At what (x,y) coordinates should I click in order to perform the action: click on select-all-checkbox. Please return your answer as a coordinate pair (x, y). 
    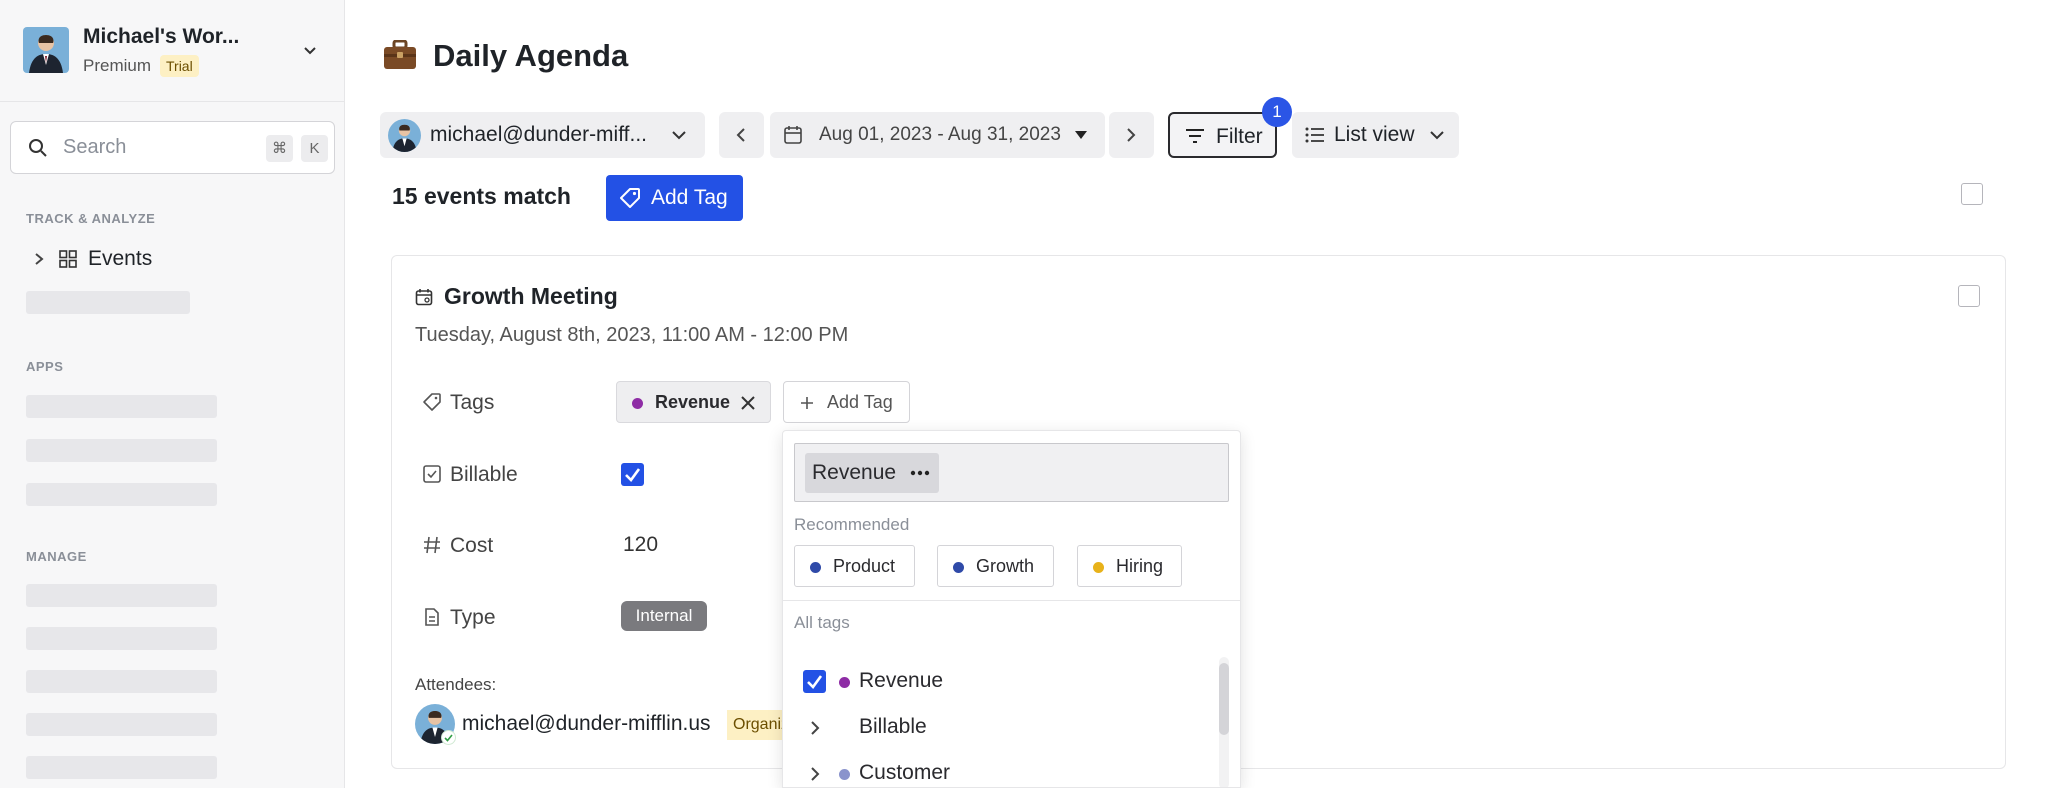
    Looking at the image, I should click on (1972, 194).